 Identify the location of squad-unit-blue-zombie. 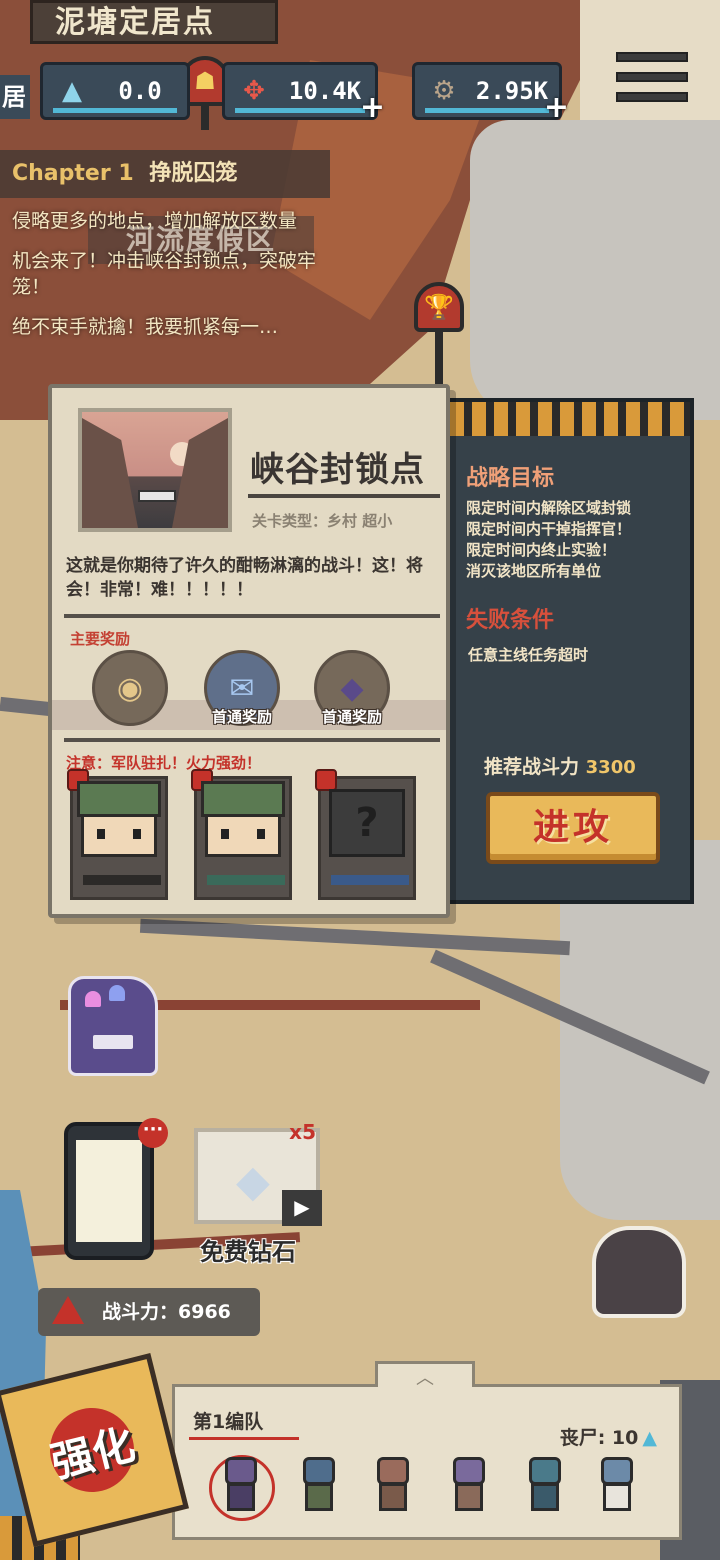
(319, 1489).